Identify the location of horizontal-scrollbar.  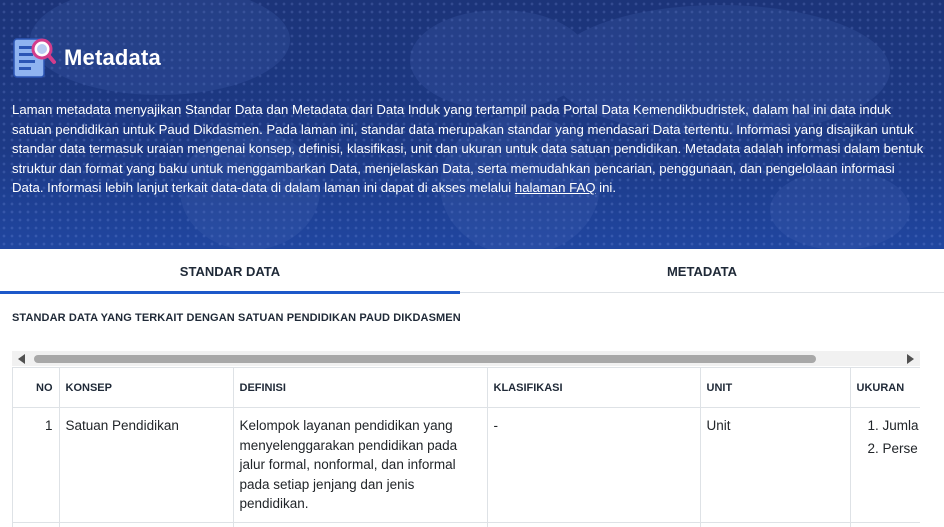
(466, 358).